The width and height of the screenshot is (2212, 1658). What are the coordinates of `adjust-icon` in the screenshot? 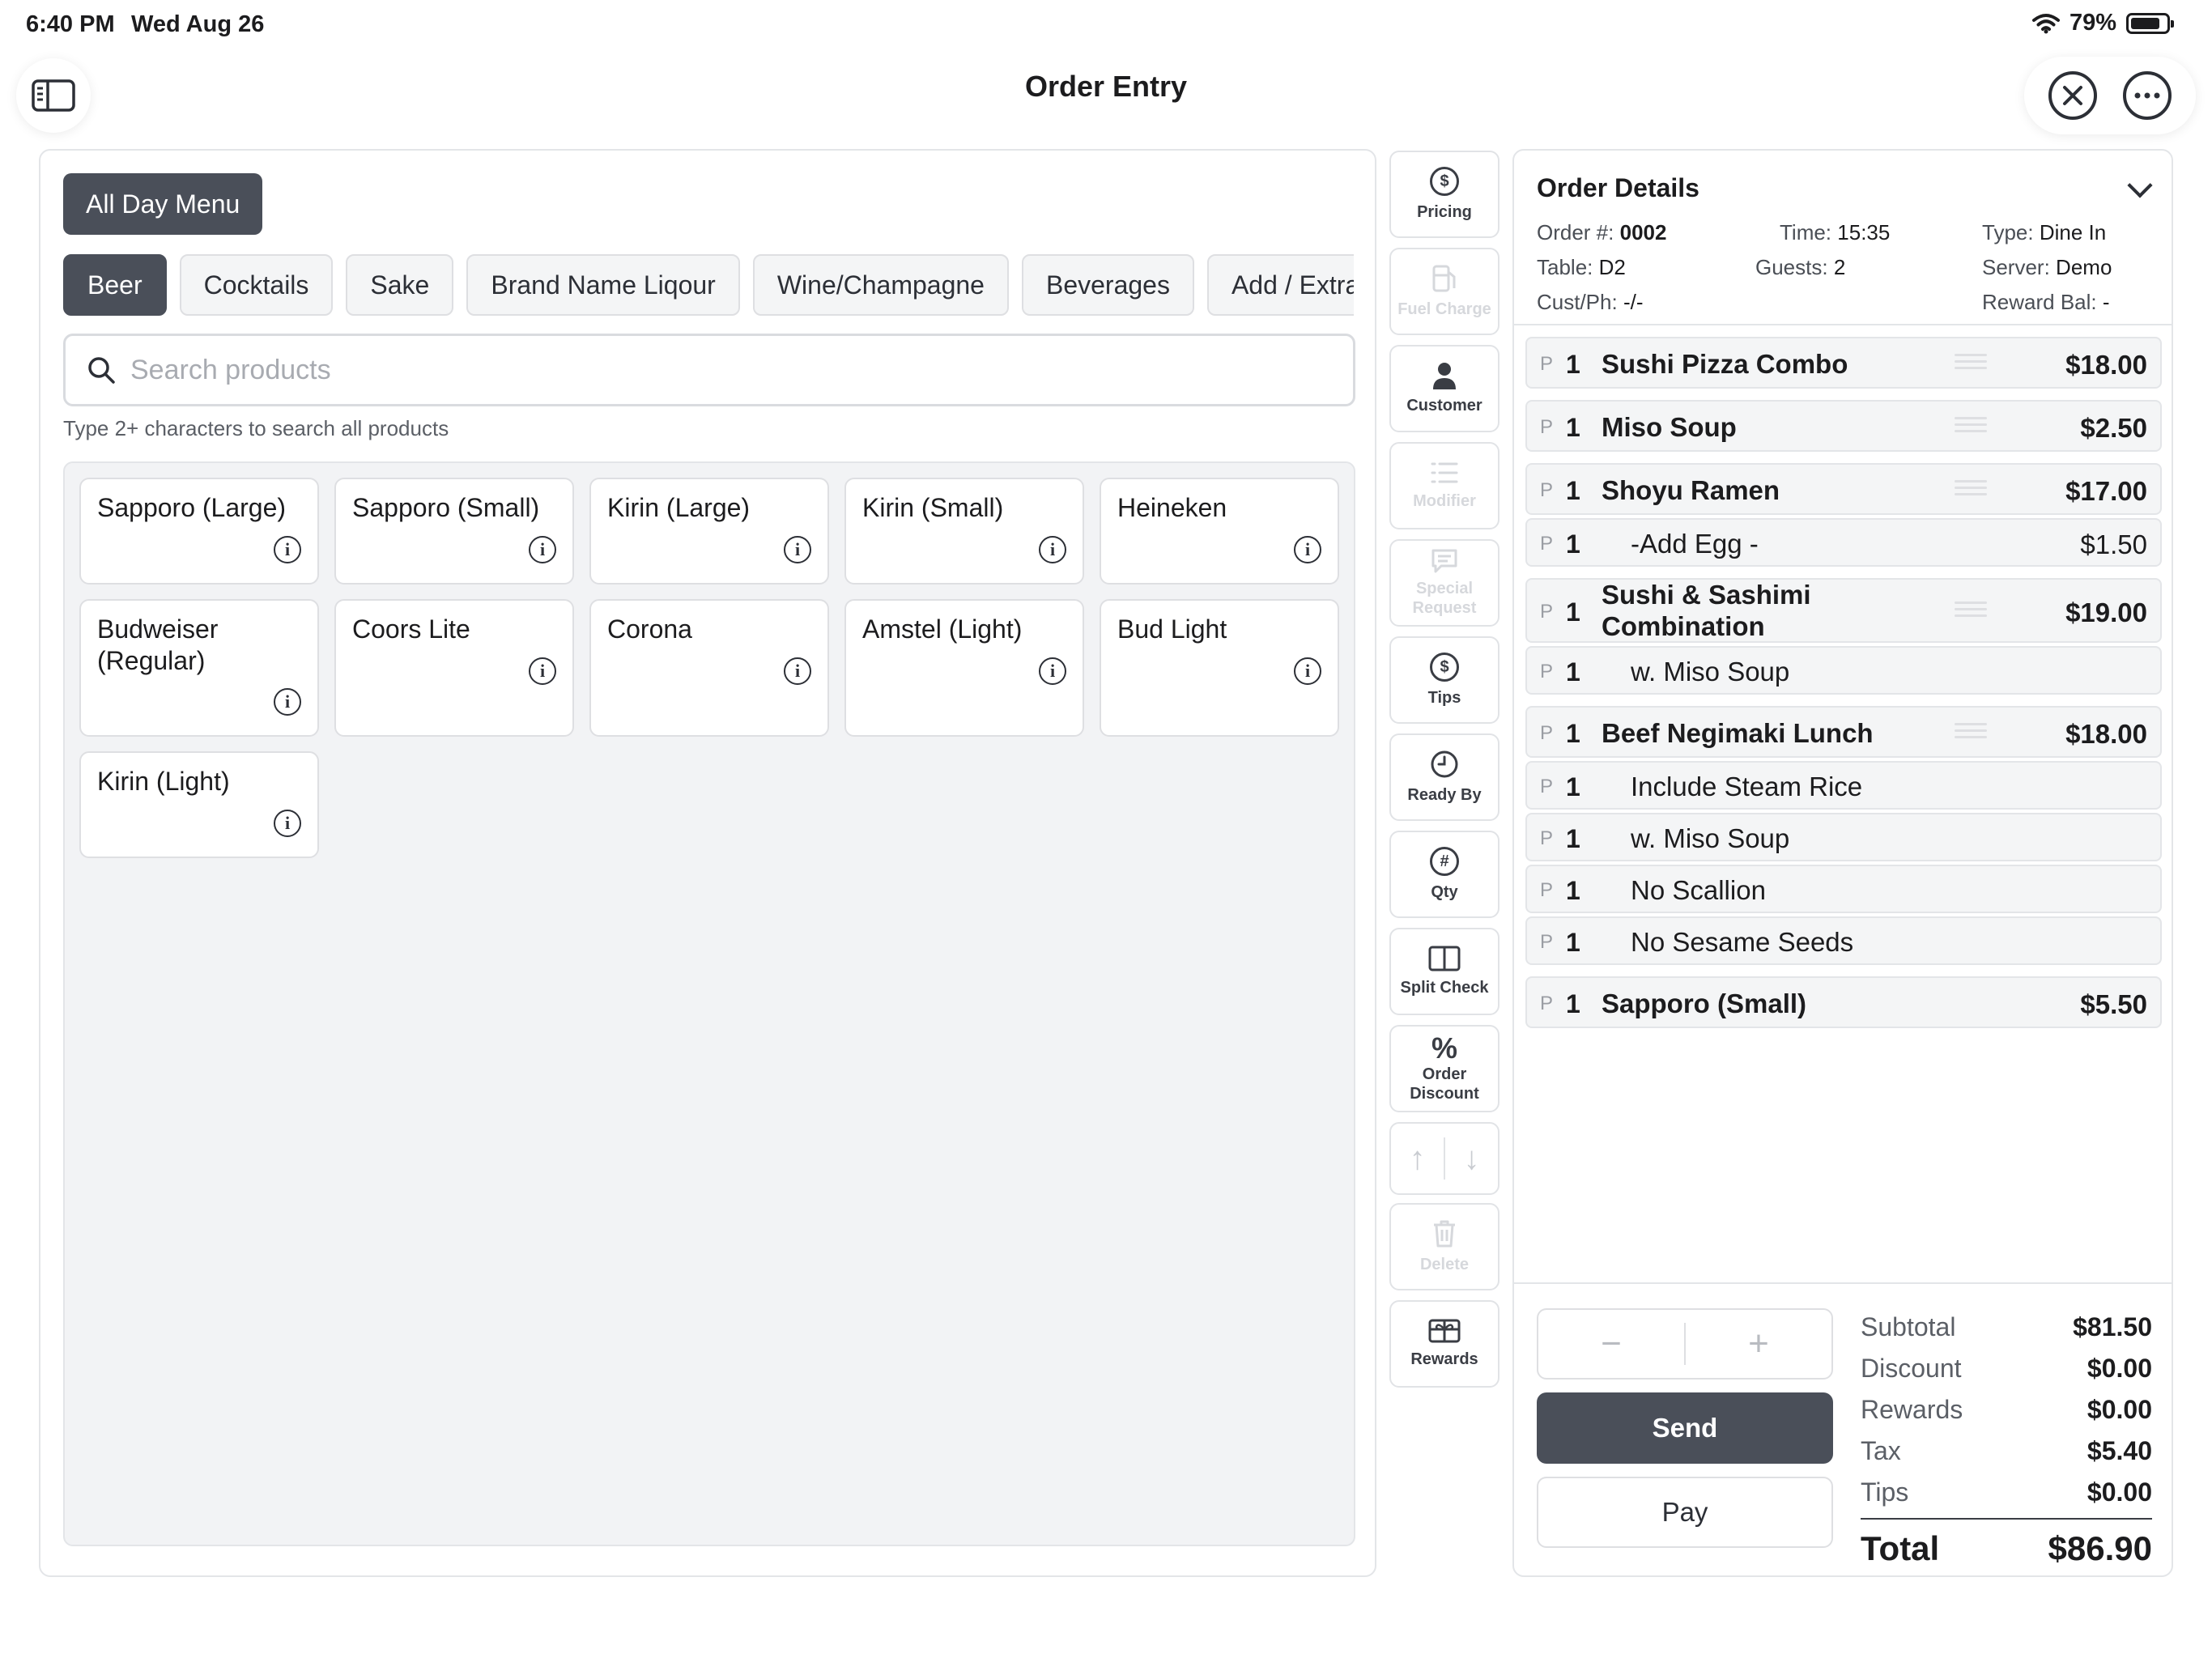 It's located at (1971, 731).